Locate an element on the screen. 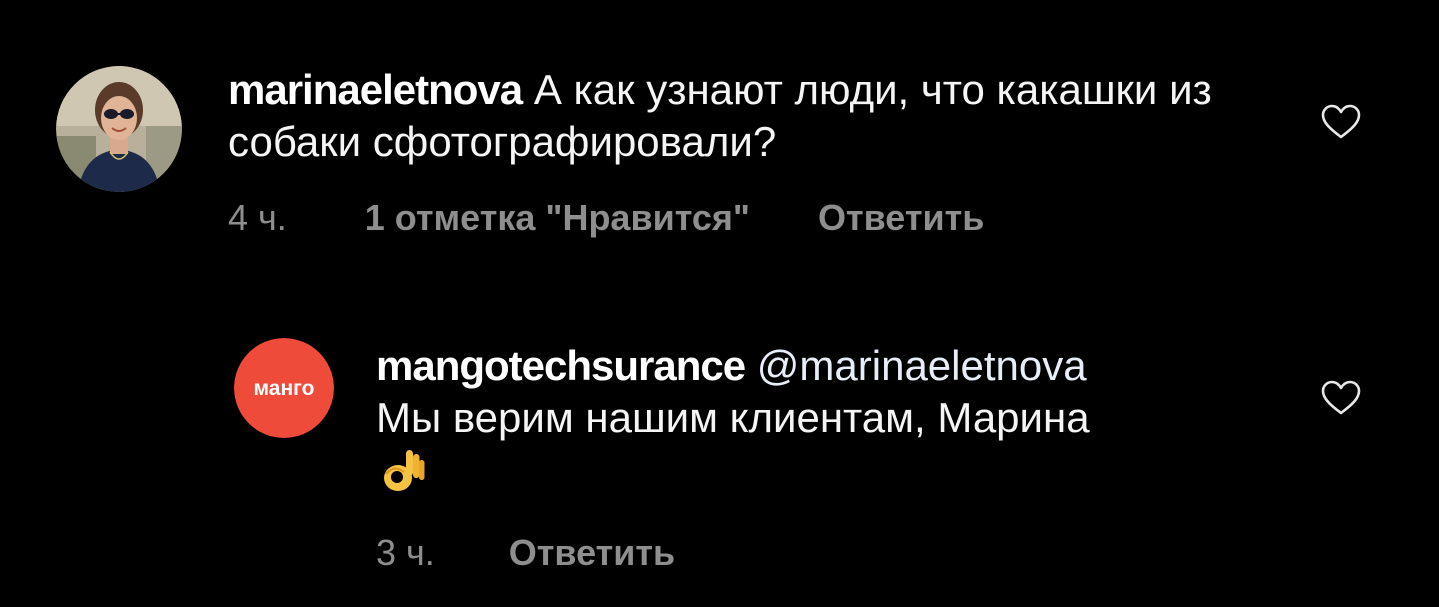 The height and width of the screenshot is (607, 1439). user-photo-icon is located at coordinates (119, 129).